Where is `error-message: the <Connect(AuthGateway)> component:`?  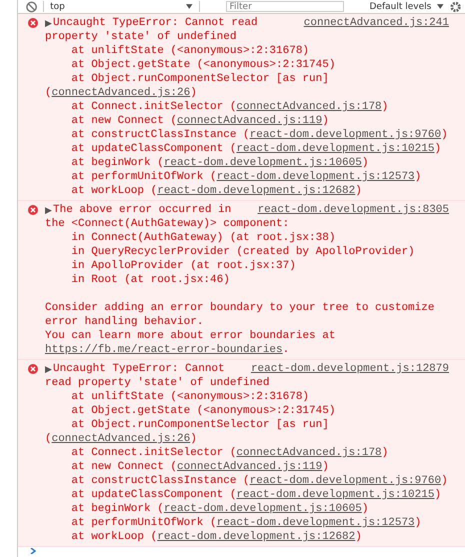 error-message: the <Connect(AuthGateway)> component: is located at coordinates (167, 224).